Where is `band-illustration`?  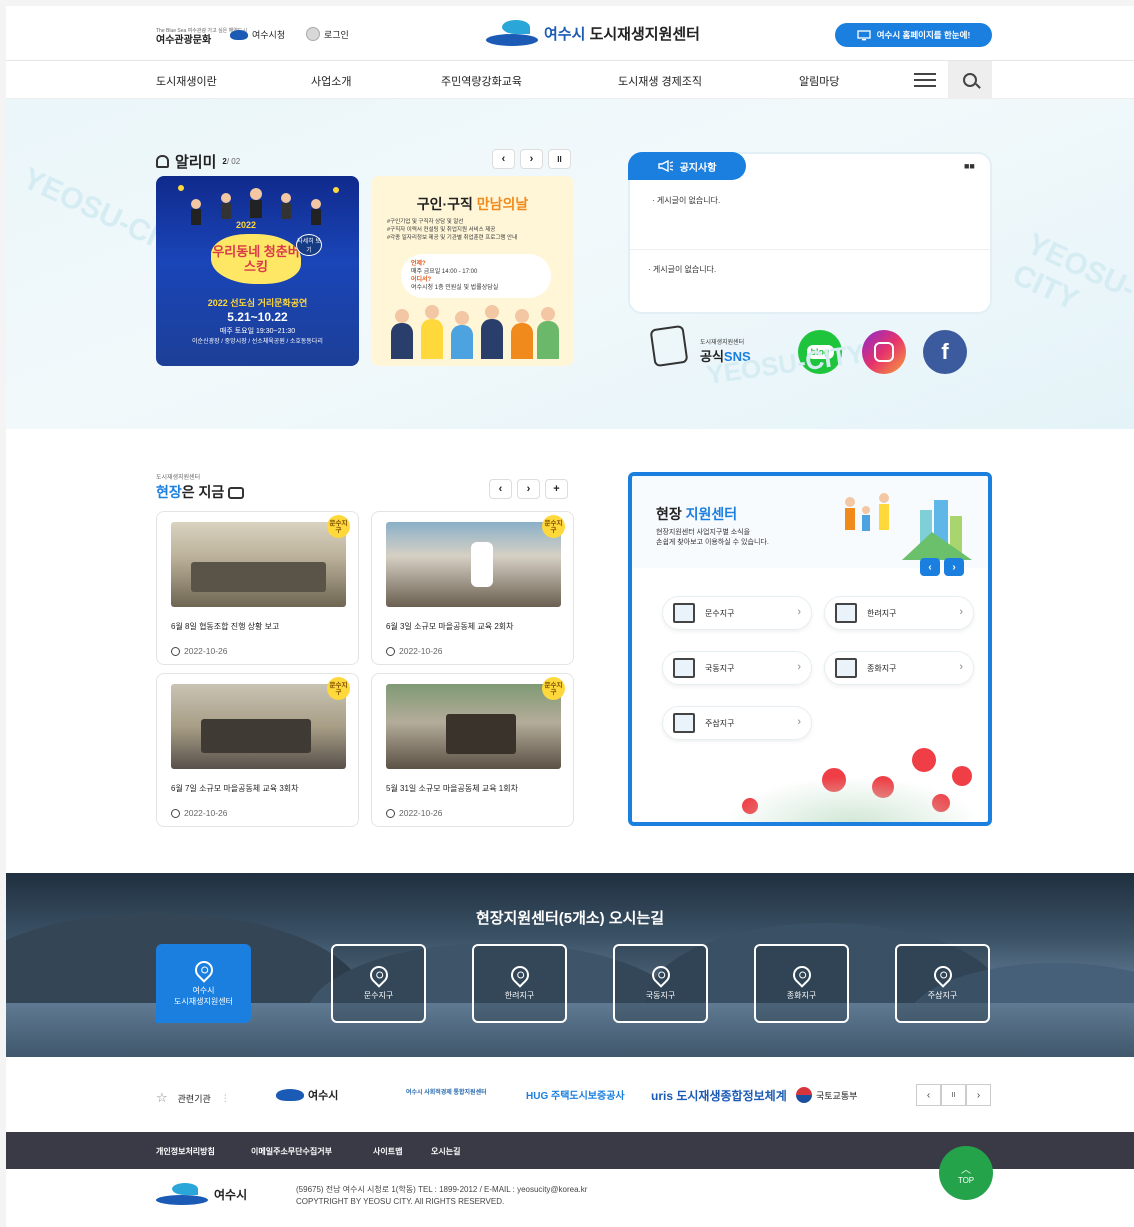 band-illustration is located at coordinates (258, 205).